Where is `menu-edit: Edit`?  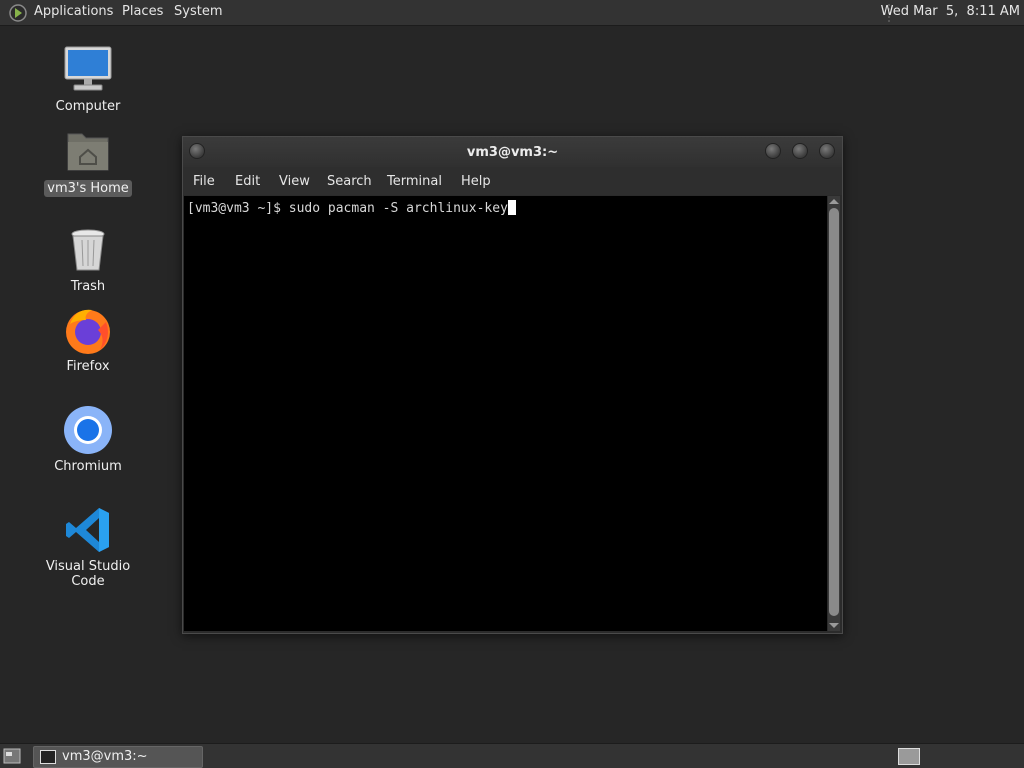
menu-edit: Edit is located at coordinates (247, 181).